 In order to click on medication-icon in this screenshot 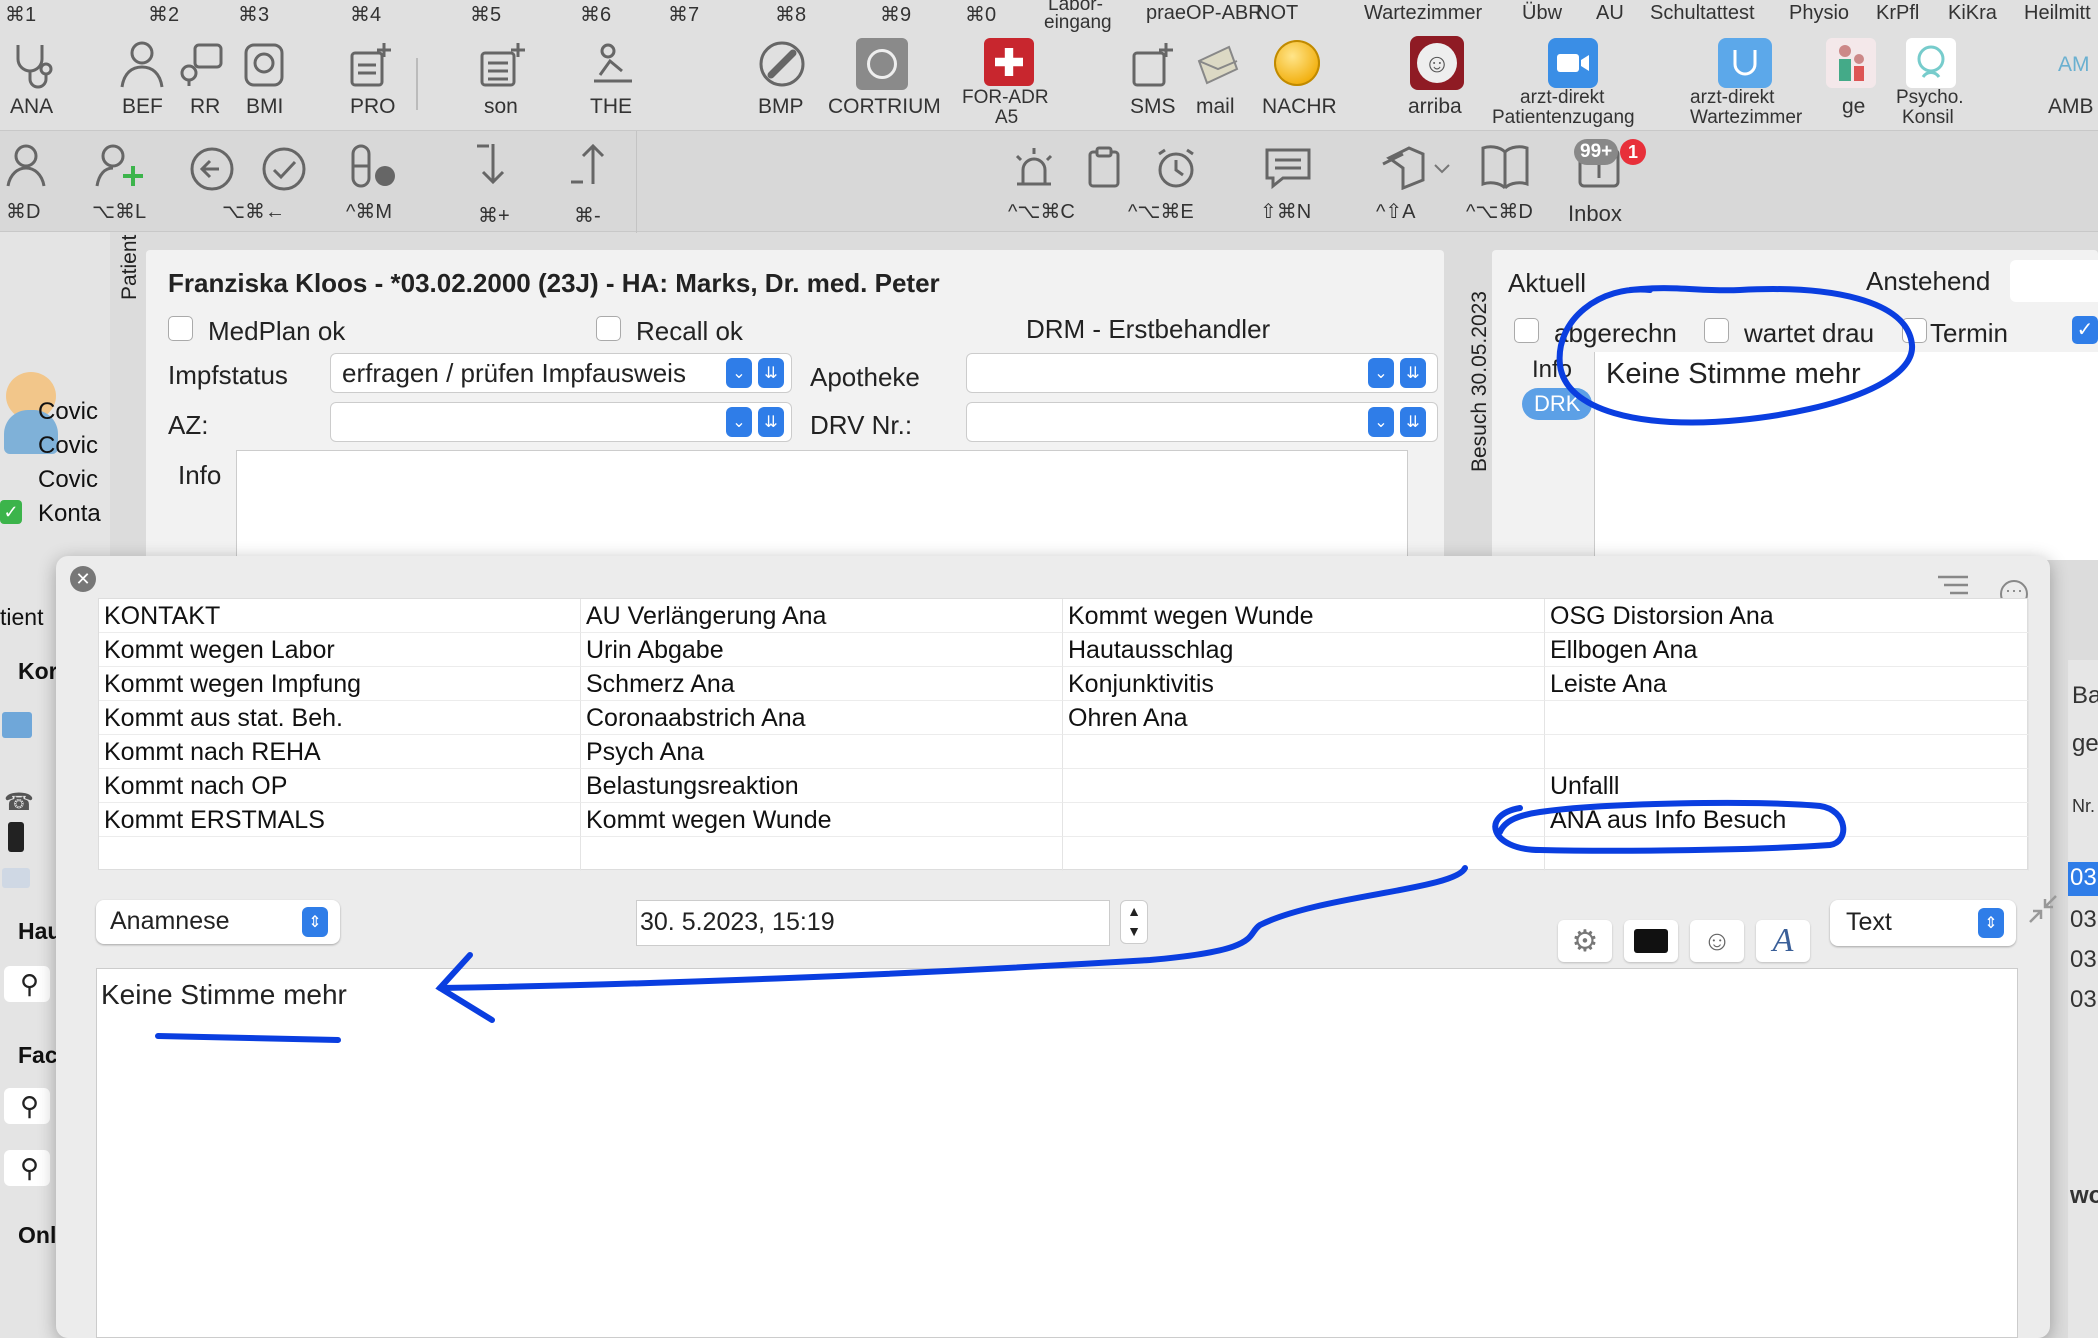, I will do `click(373, 166)`.